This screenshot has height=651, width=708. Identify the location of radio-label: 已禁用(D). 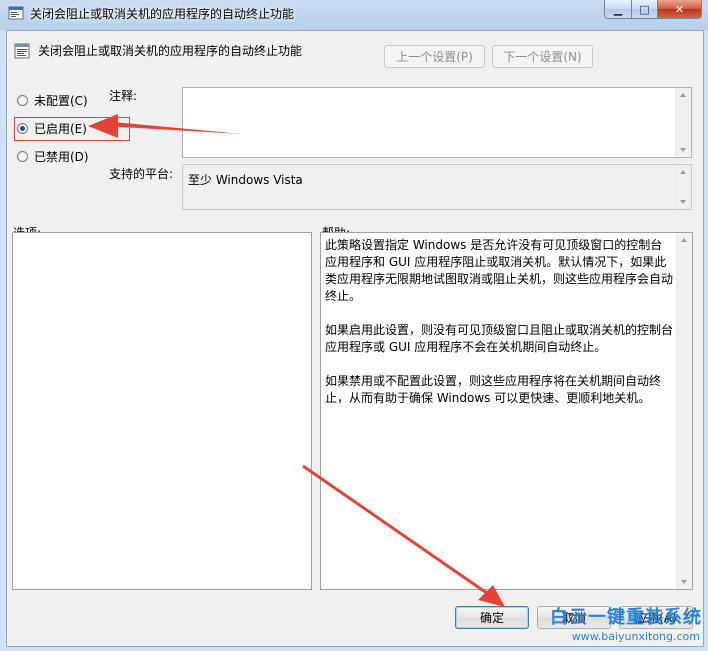
(61, 157).